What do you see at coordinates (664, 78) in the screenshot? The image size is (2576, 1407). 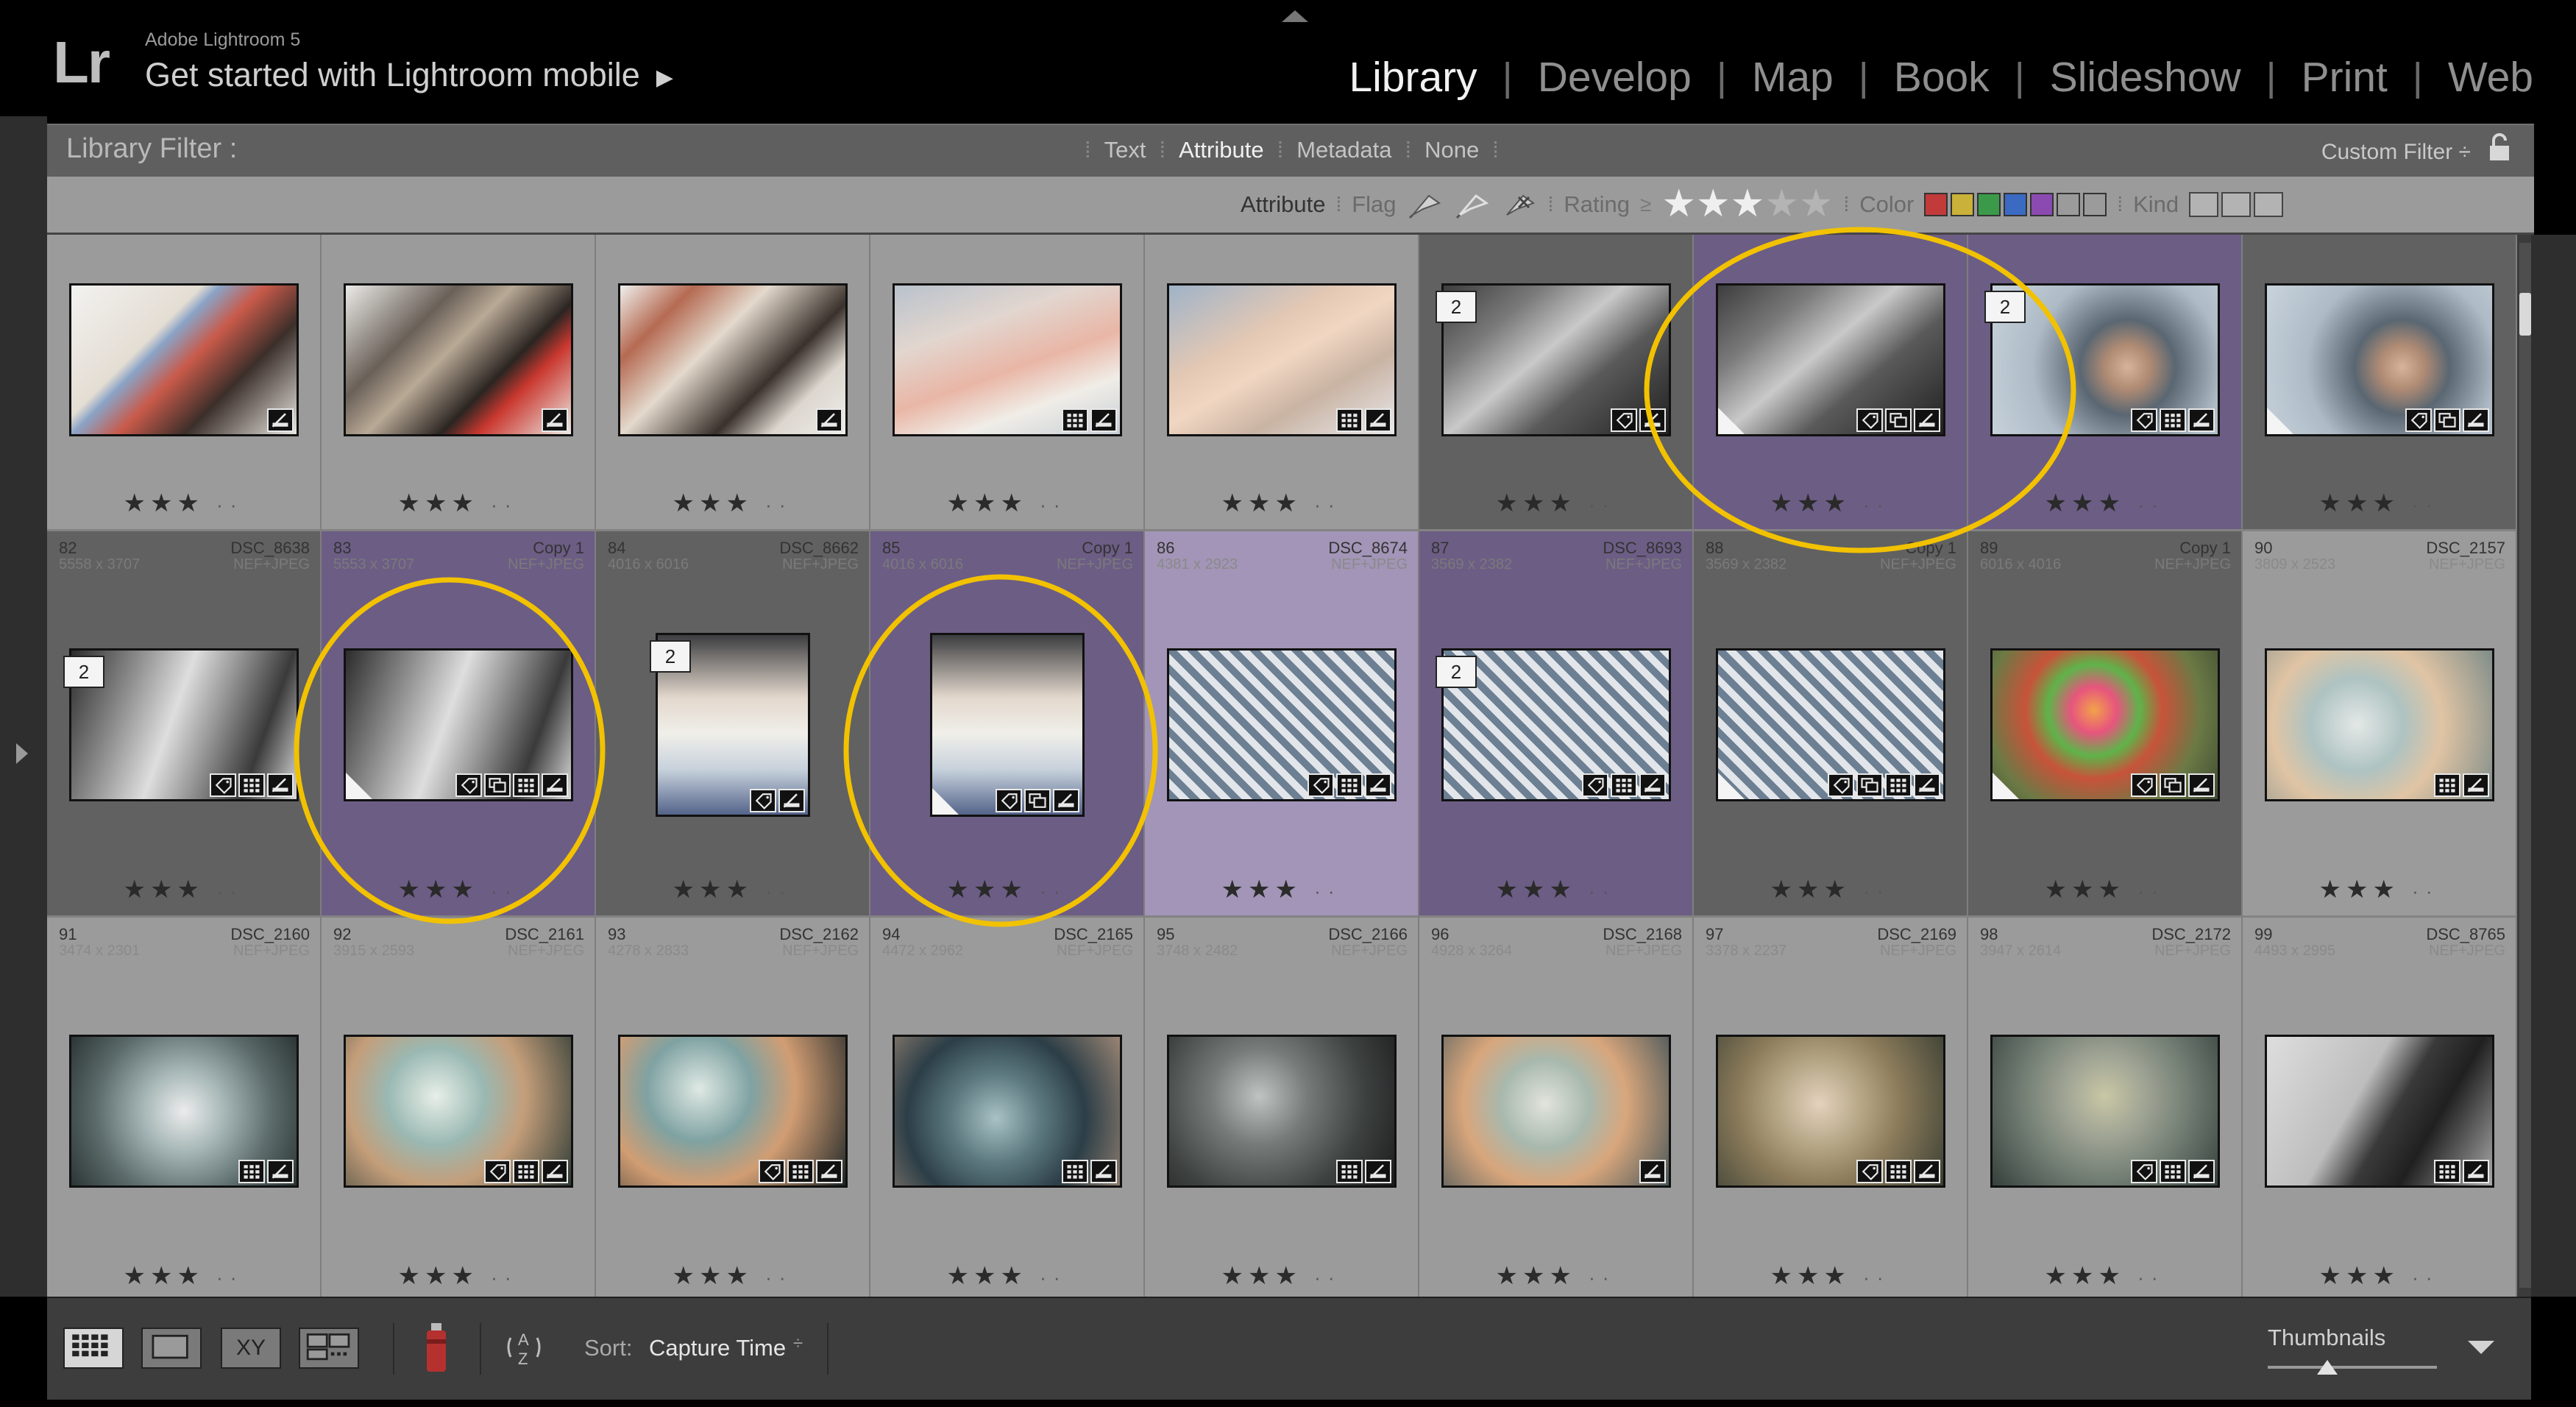 I see `play-arrow-icon: ▶` at bounding box center [664, 78].